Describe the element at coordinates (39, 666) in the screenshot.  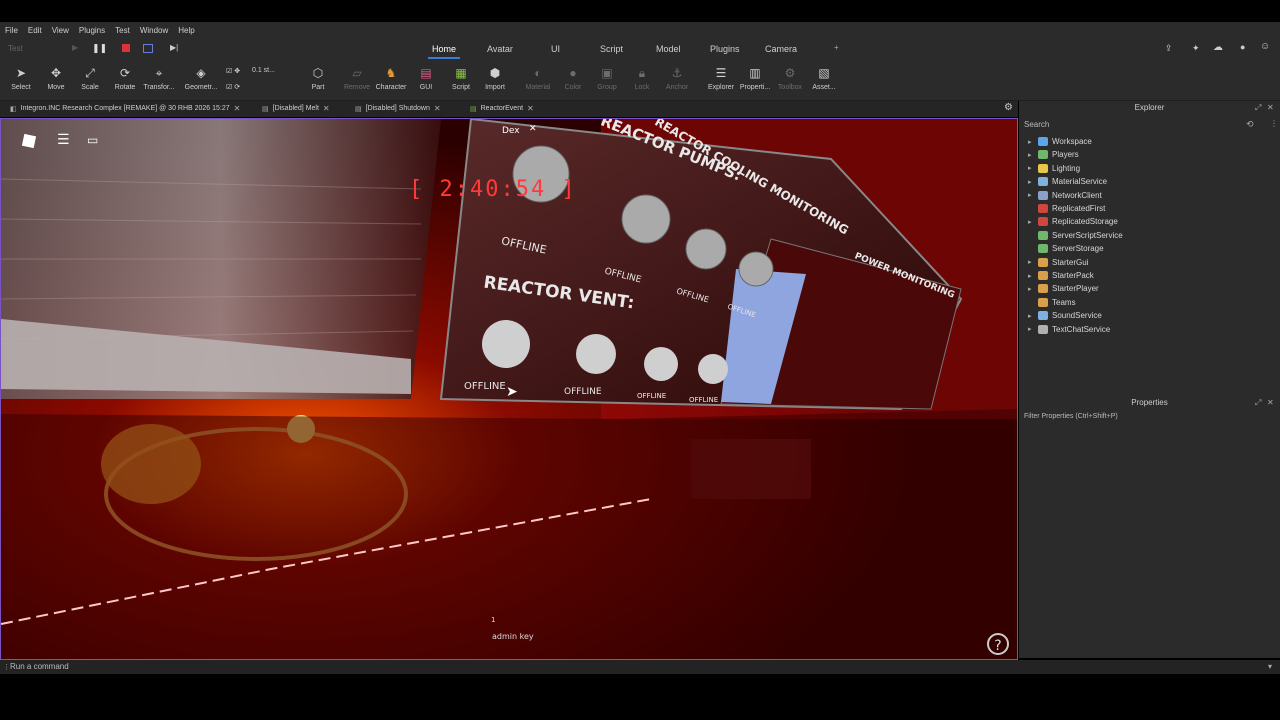
I see `command-input: Run a command` at that location.